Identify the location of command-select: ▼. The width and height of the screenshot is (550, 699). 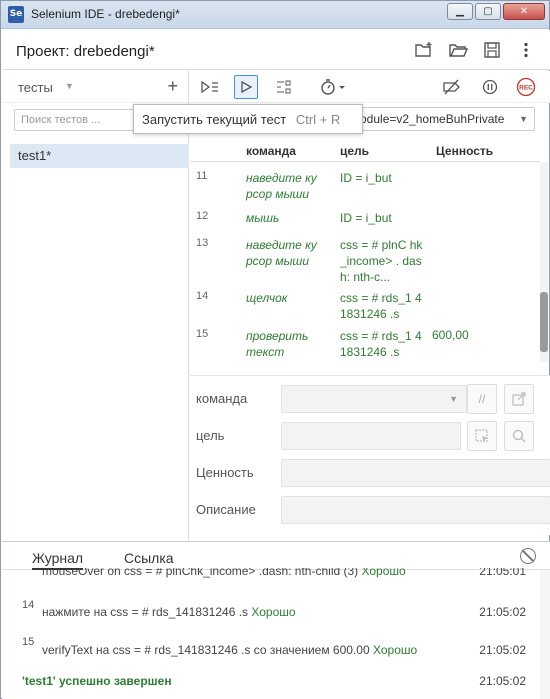
(374, 399).